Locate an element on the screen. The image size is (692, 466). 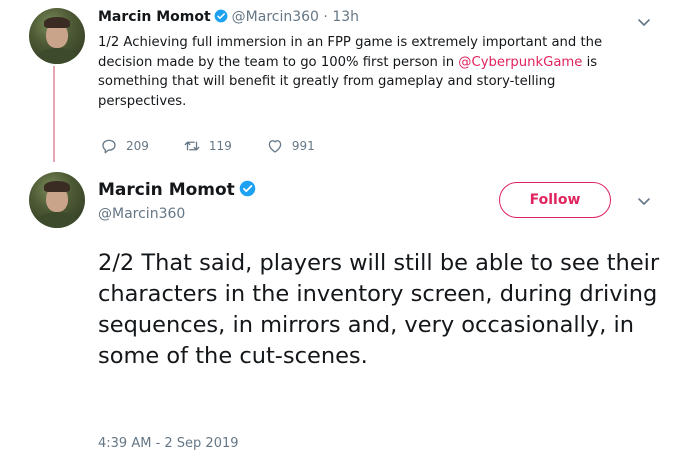
retweet-icon is located at coordinates (192, 146).